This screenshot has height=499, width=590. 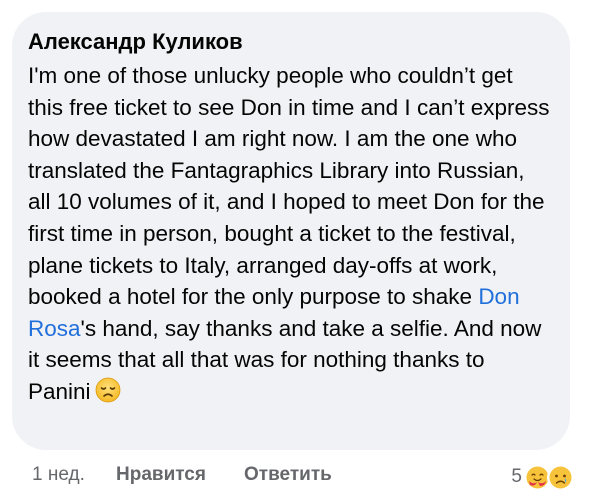 What do you see at coordinates (516, 476) in the screenshot?
I see `reaction-count: 5` at bounding box center [516, 476].